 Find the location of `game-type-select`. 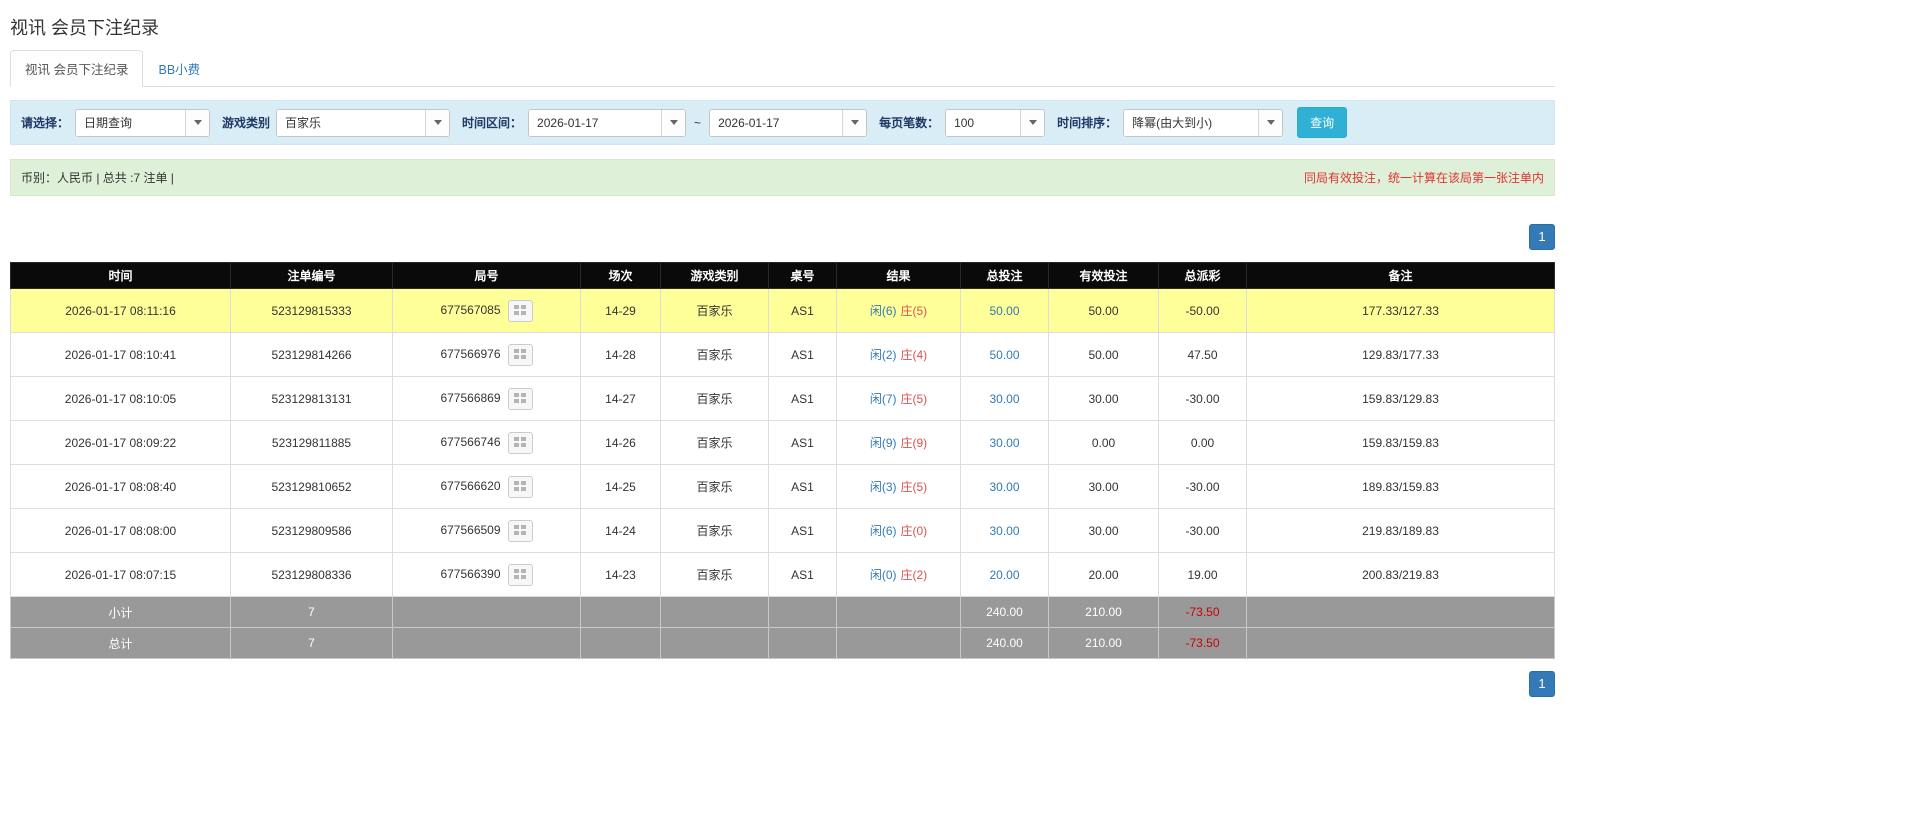

game-type-select is located at coordinates (363, 122).